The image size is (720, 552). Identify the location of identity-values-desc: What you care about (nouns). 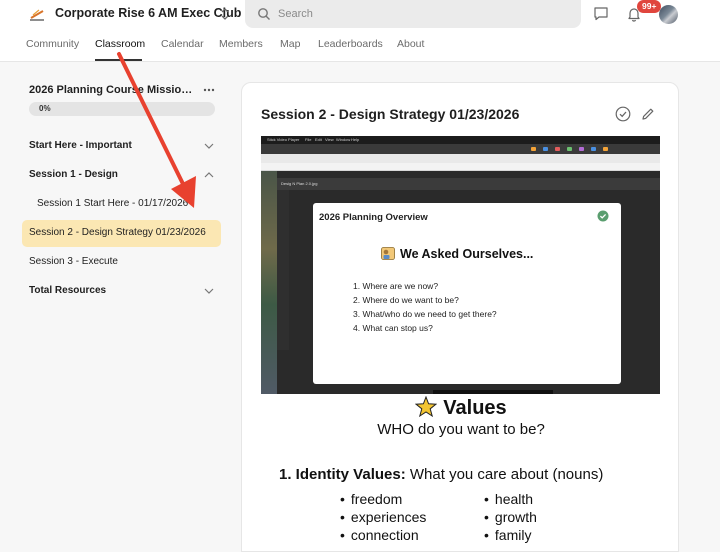
(504, 474).